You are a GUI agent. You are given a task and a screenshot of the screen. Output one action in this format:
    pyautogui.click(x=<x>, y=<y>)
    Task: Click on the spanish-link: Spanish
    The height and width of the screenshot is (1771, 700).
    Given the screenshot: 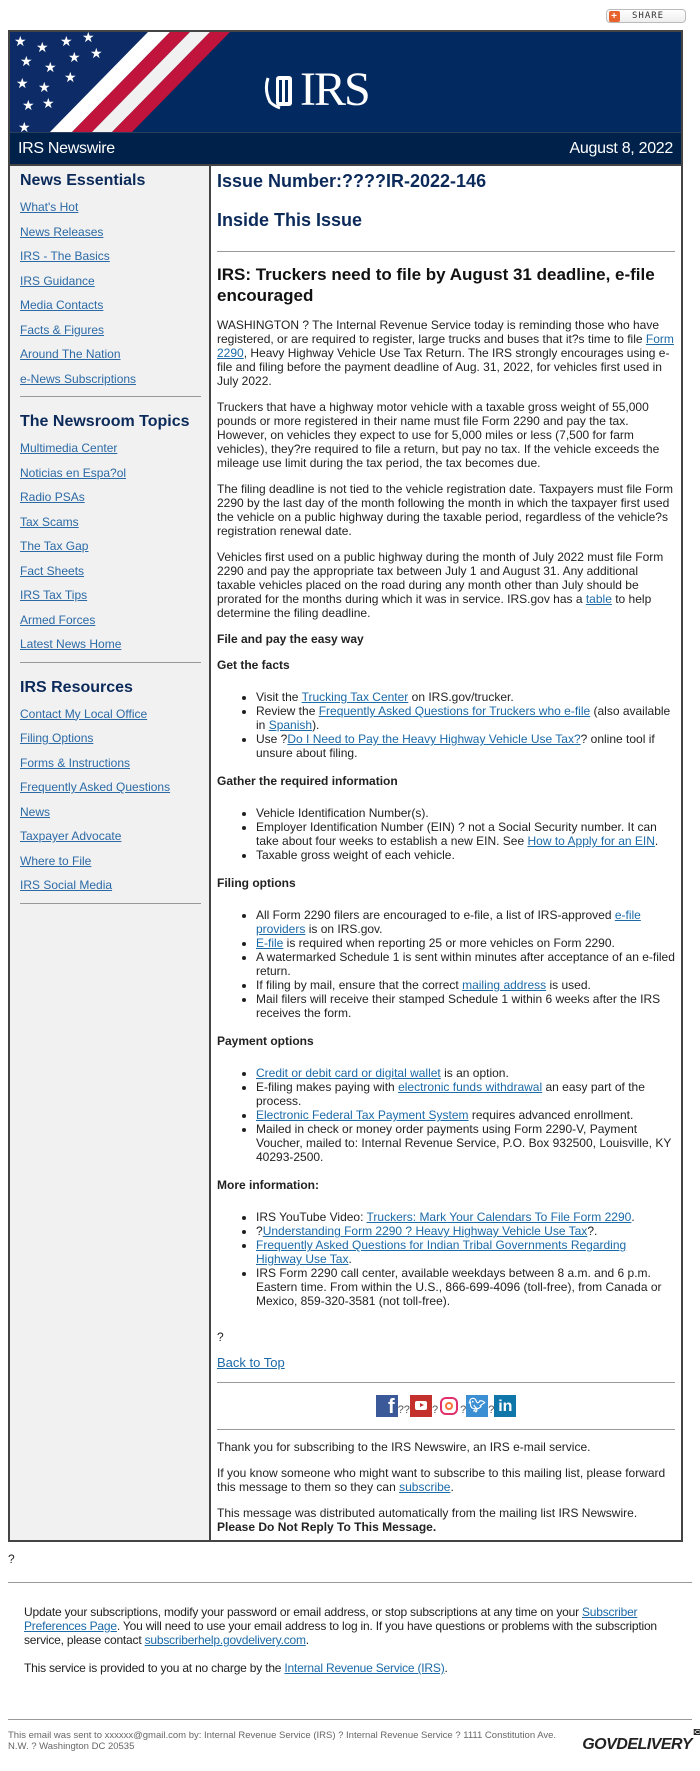 What is the action you would take?
    pyautogui.click(x=290, y=725)
    